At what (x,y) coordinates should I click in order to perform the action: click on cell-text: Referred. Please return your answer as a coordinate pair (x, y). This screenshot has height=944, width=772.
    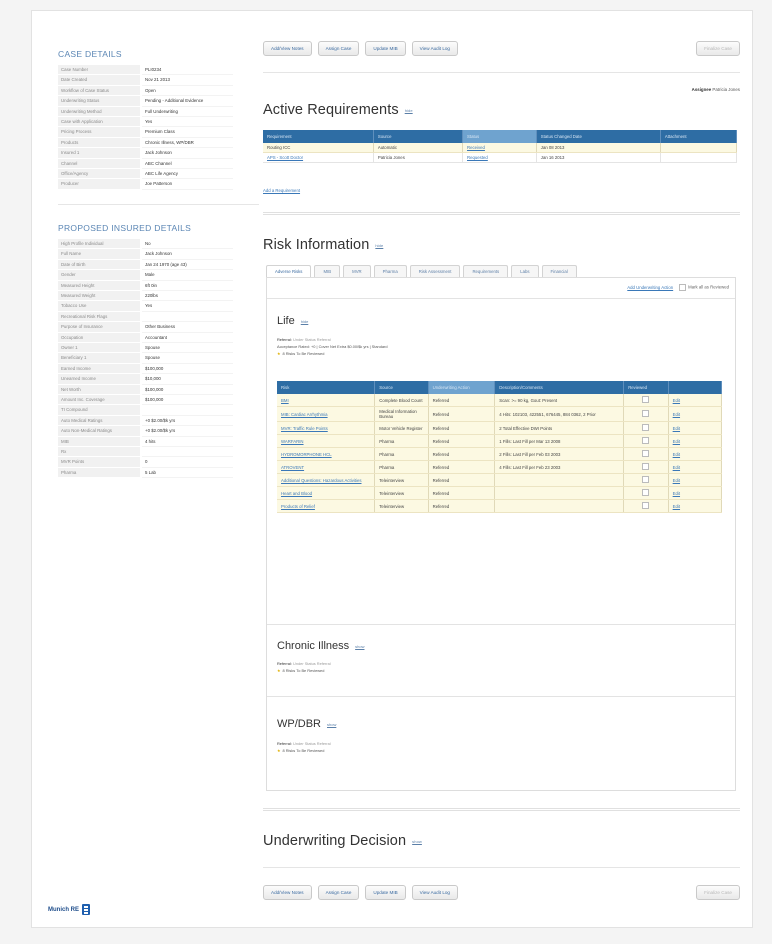
    Looking at the image, I should click on (441, 493).